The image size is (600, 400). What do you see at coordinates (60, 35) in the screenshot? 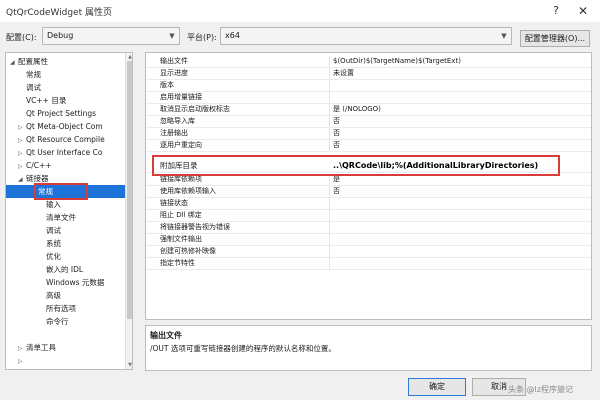
I see `config-value: Debug` at bounding box center [60, 35].